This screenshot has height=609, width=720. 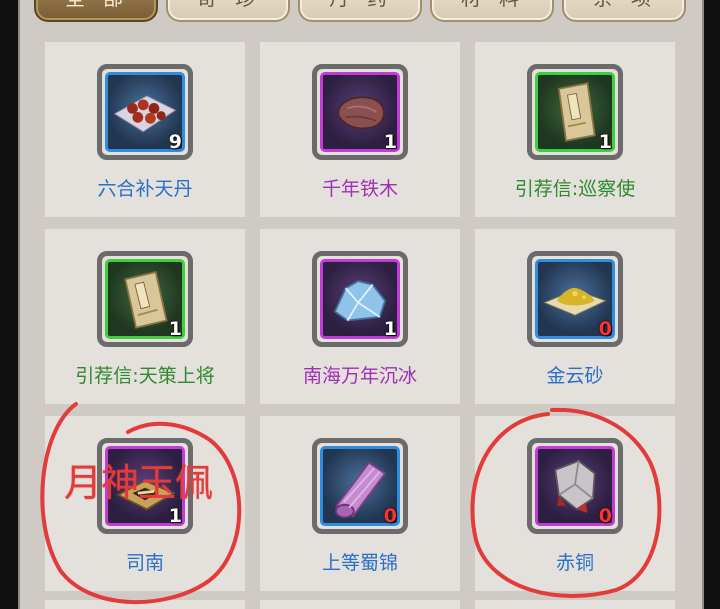 I want to click on item-name: 南海万年沉冰, so click(x=359, y=376).